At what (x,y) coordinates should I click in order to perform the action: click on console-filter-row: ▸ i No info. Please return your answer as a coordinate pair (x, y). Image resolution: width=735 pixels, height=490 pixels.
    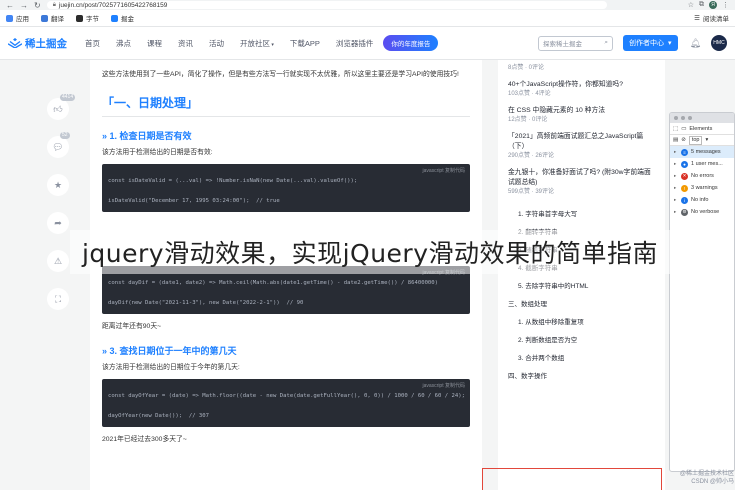
    Looking at the image, I should click on (702, 200).